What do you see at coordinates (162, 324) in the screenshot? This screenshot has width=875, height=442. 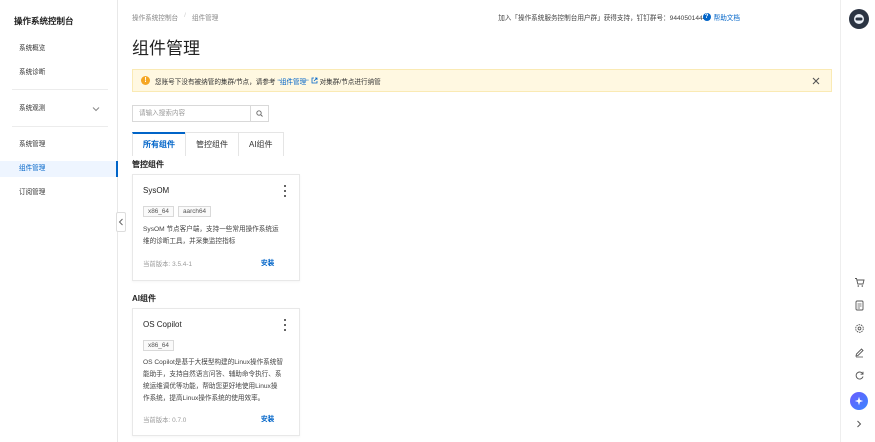 I see `card-title: OS Copilot` at bounding box center [162, 324].